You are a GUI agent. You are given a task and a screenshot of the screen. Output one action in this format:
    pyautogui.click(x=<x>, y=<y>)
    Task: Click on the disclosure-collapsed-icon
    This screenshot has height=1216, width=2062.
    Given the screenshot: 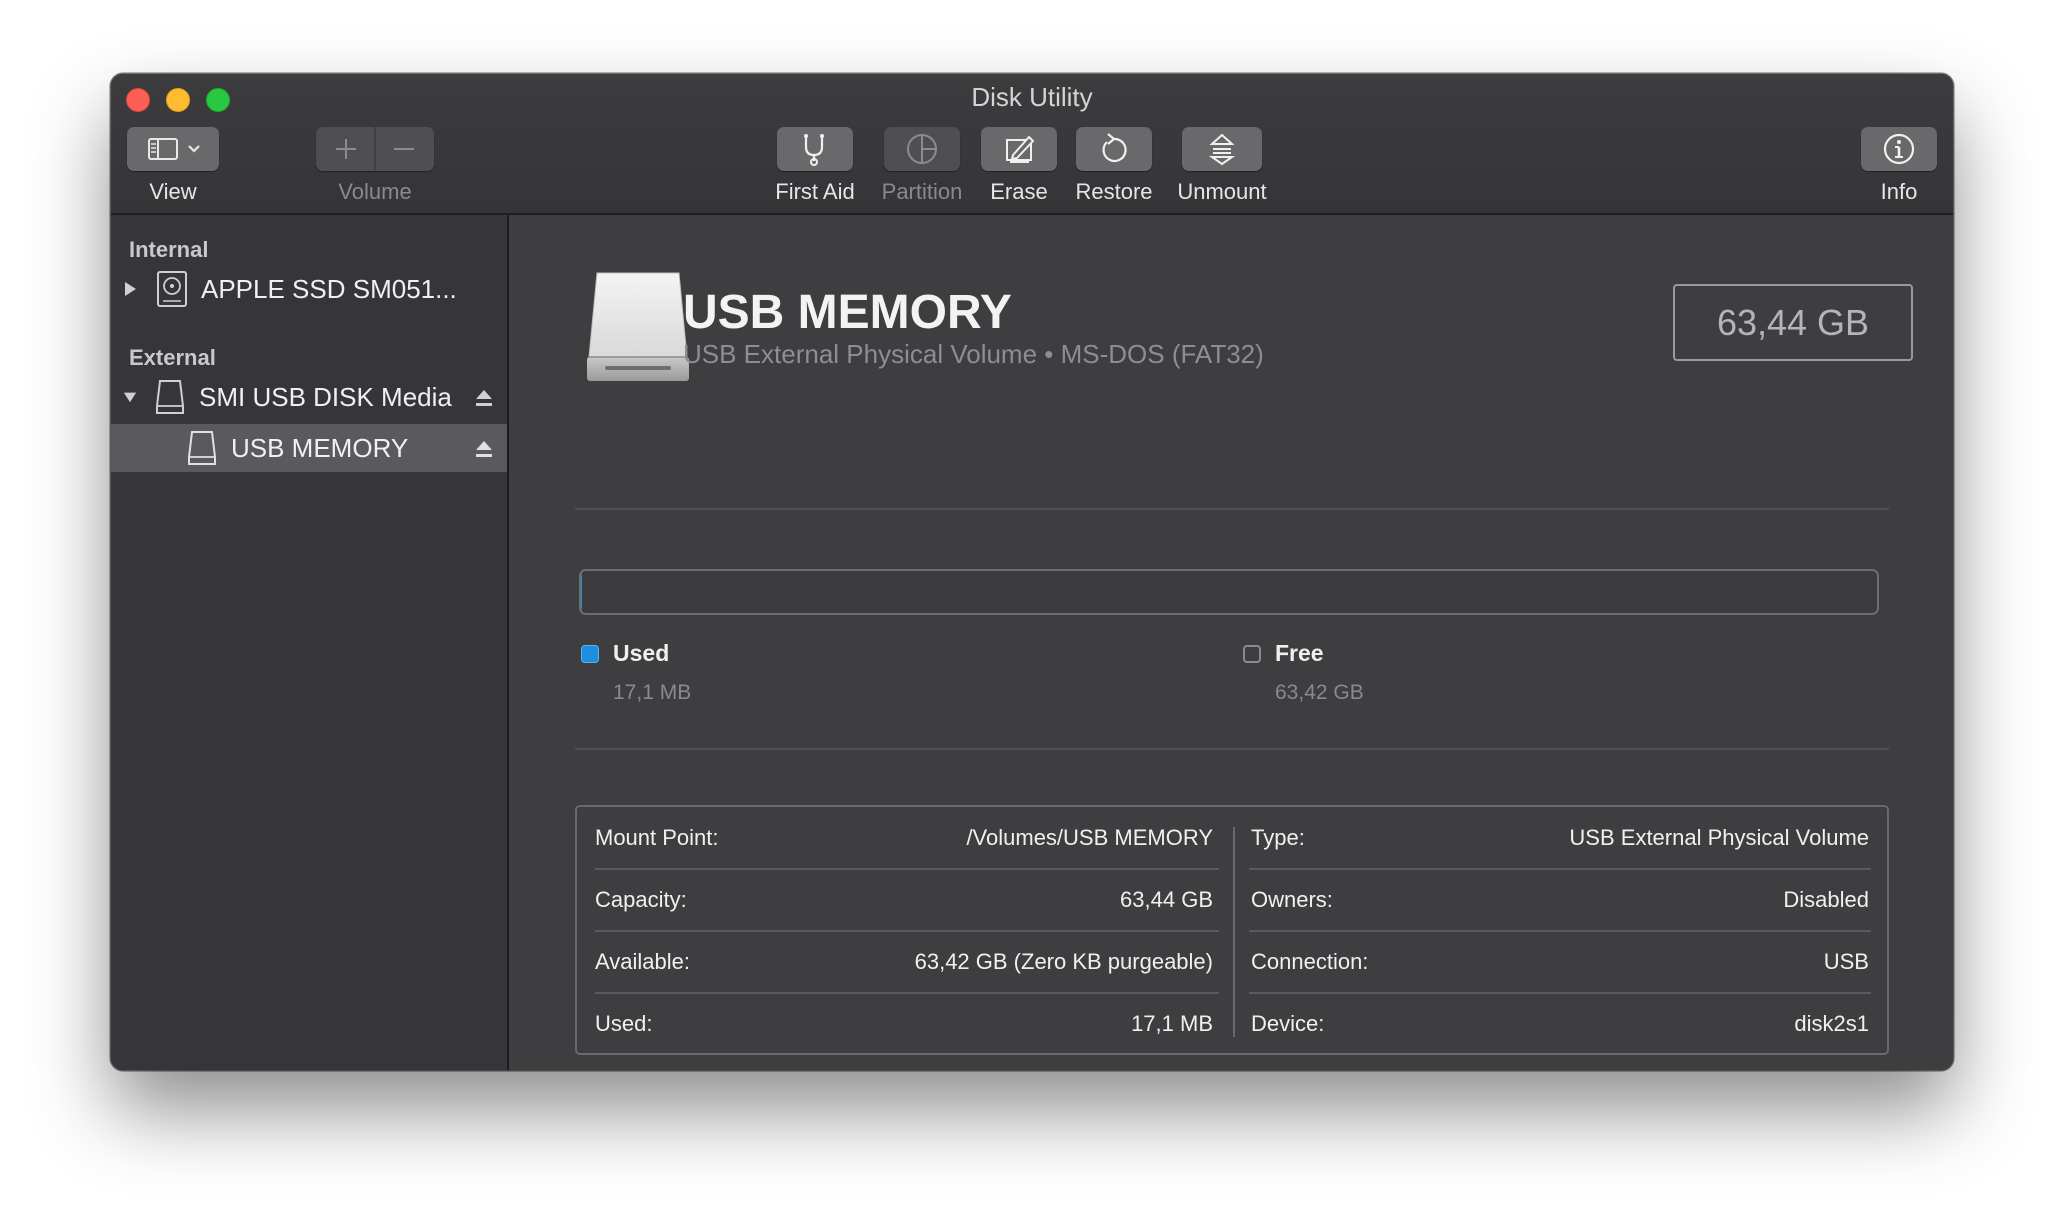 What is the action you would take?
    pyautogui.click(x=130, y=289)
    